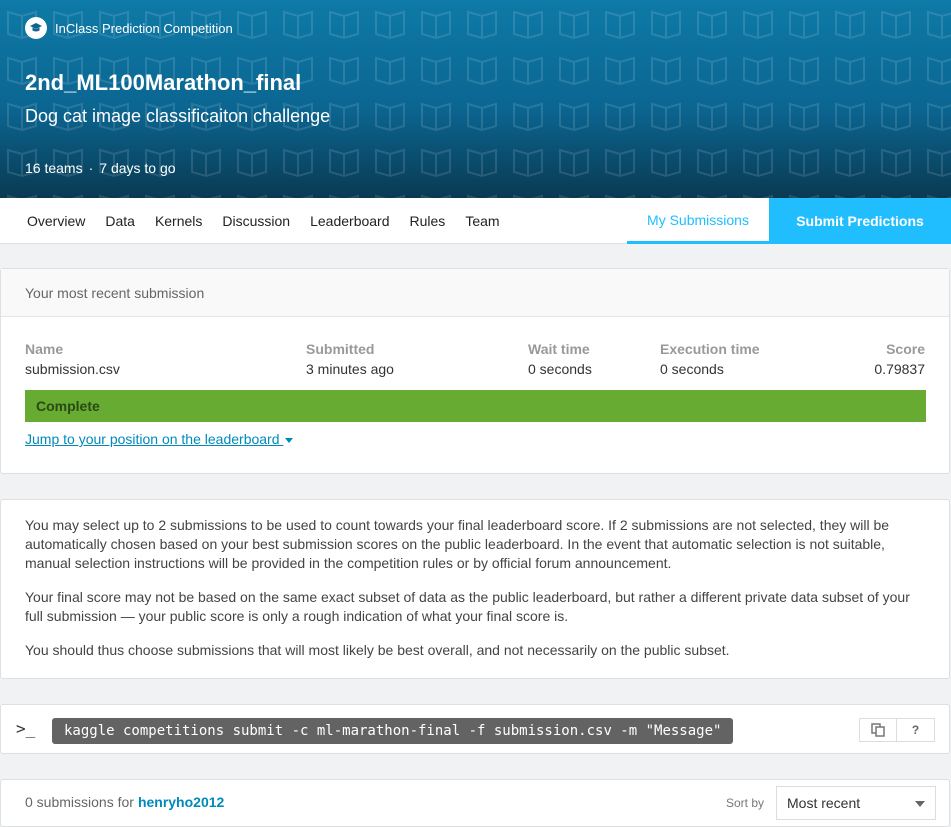 The width and height of the screenshot is (951, 827). What do you see at coordinates (36, 28) in the screenshot?
I see `graduation-cap-icon` at bounding box center [36, 28].